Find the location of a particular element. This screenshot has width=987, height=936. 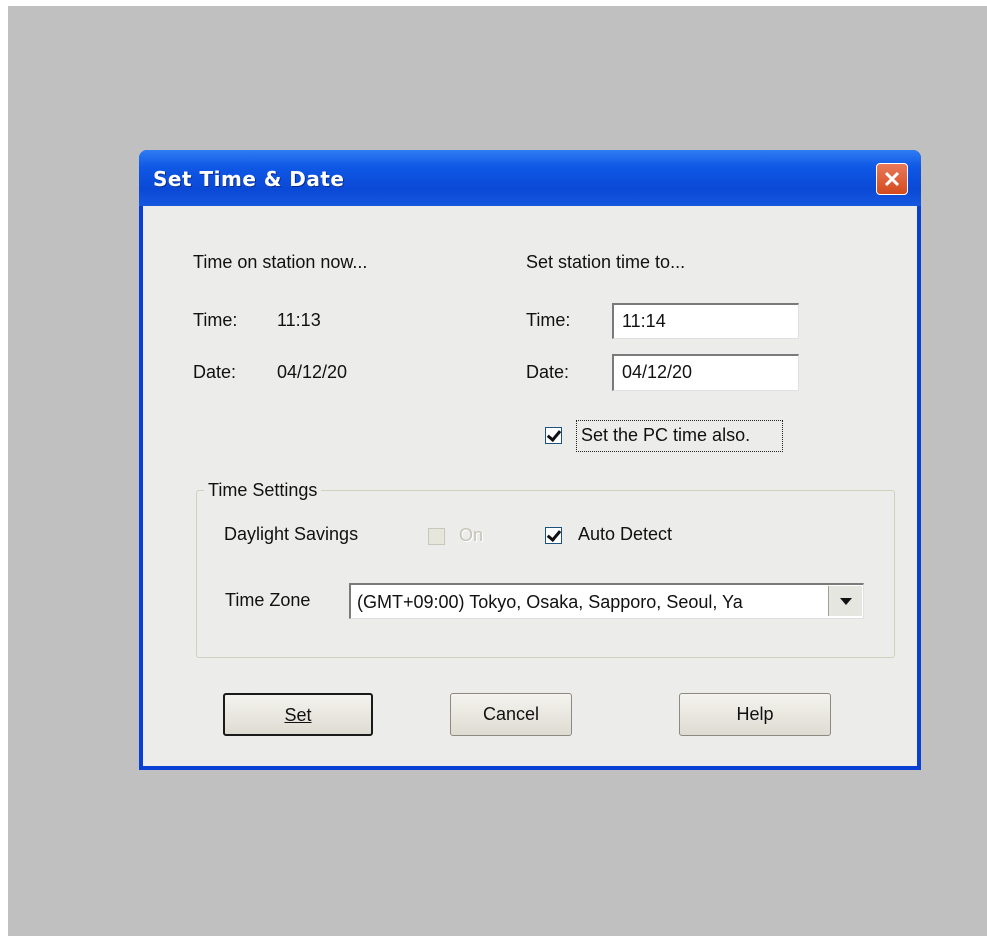

daylight-on-checkbox is located at coordinates (436, 536).